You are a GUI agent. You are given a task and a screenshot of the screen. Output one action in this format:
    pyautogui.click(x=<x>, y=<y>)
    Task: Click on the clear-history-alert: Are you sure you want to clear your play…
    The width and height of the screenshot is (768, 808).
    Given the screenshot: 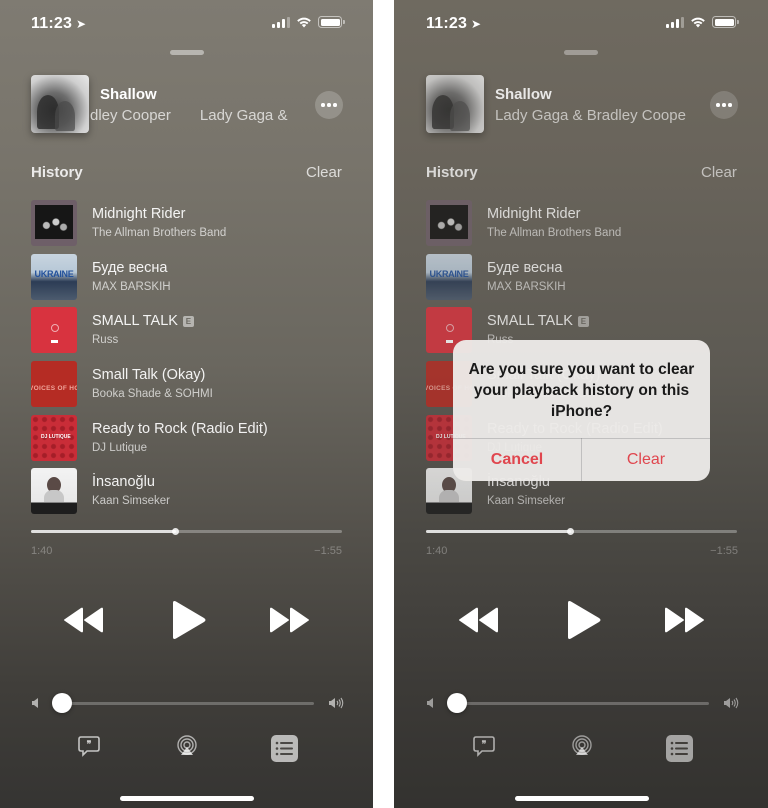 What is the action you would take?
    pyautogui.click(x=581, y=410)
    